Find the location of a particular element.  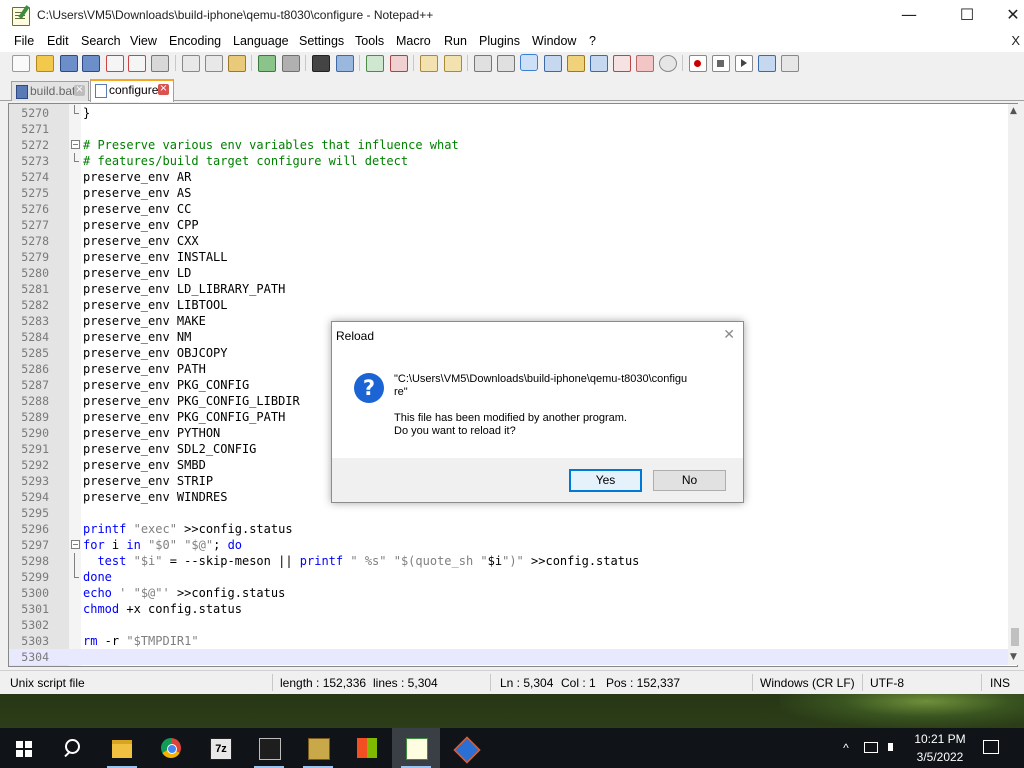

tab-configure: configure × is located at coordinates (132, 90).